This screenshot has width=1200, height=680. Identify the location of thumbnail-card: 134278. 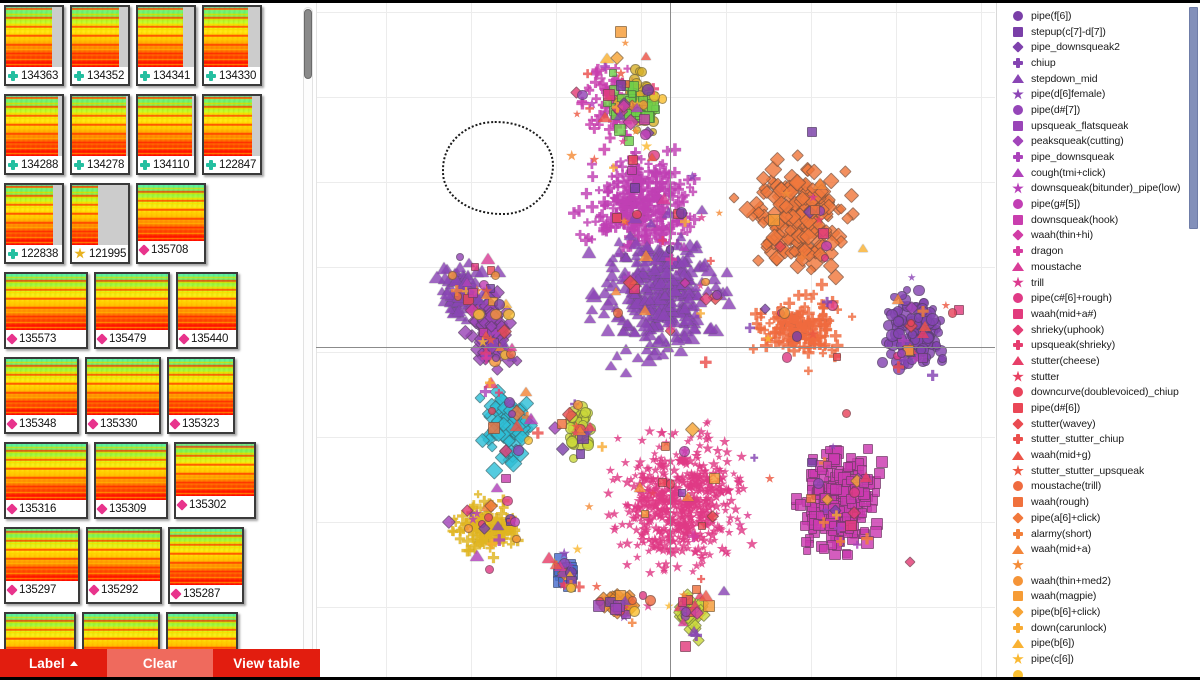
(100, 134).